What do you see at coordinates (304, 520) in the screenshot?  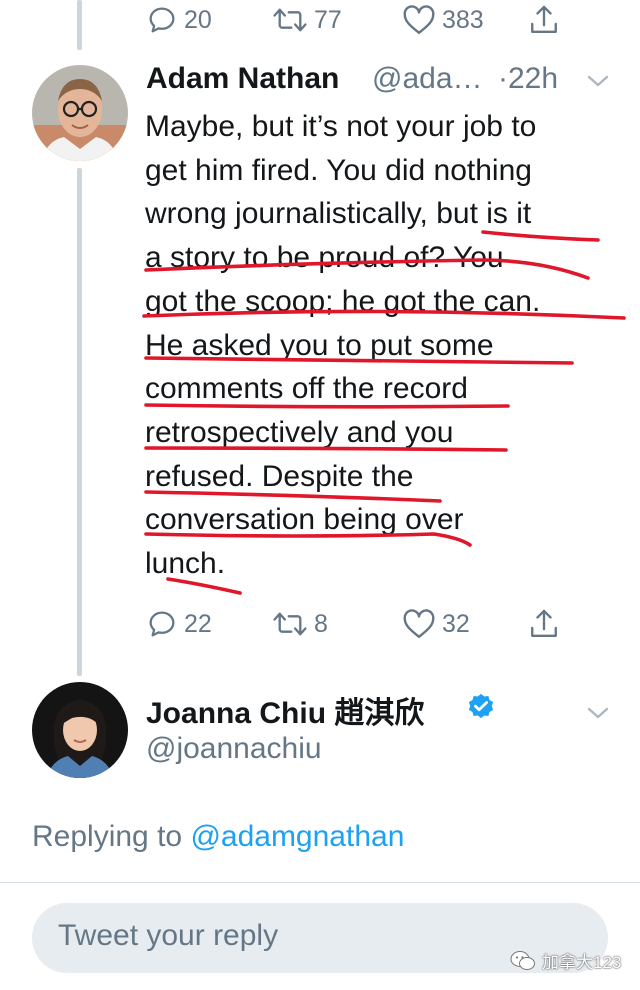 I see `tweet-line: conversation being over` at bounding box center [304, 520].